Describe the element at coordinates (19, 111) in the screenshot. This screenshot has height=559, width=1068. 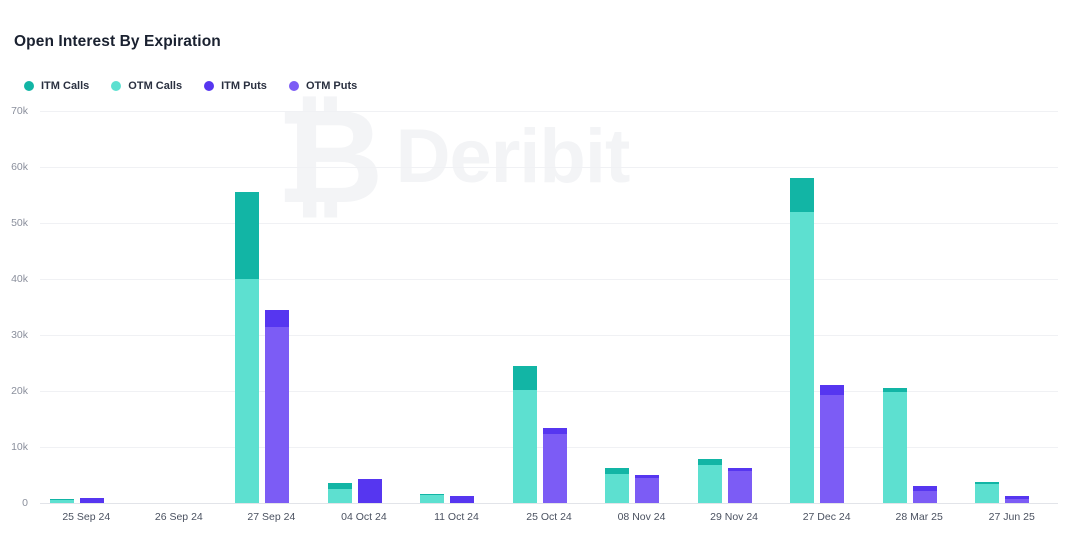
I see `y-axis-tick-label: 70k` at that location.